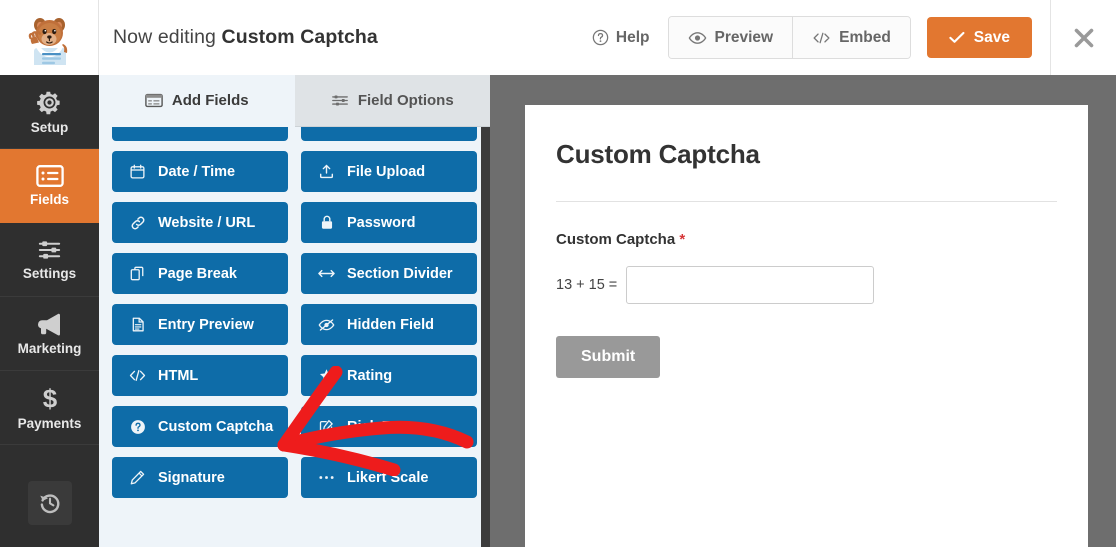 The width and height of the screenshot is (1116, 547). Describe the element at coordinates (326, 375) in the screenshot. I see `star-icon` at that location.